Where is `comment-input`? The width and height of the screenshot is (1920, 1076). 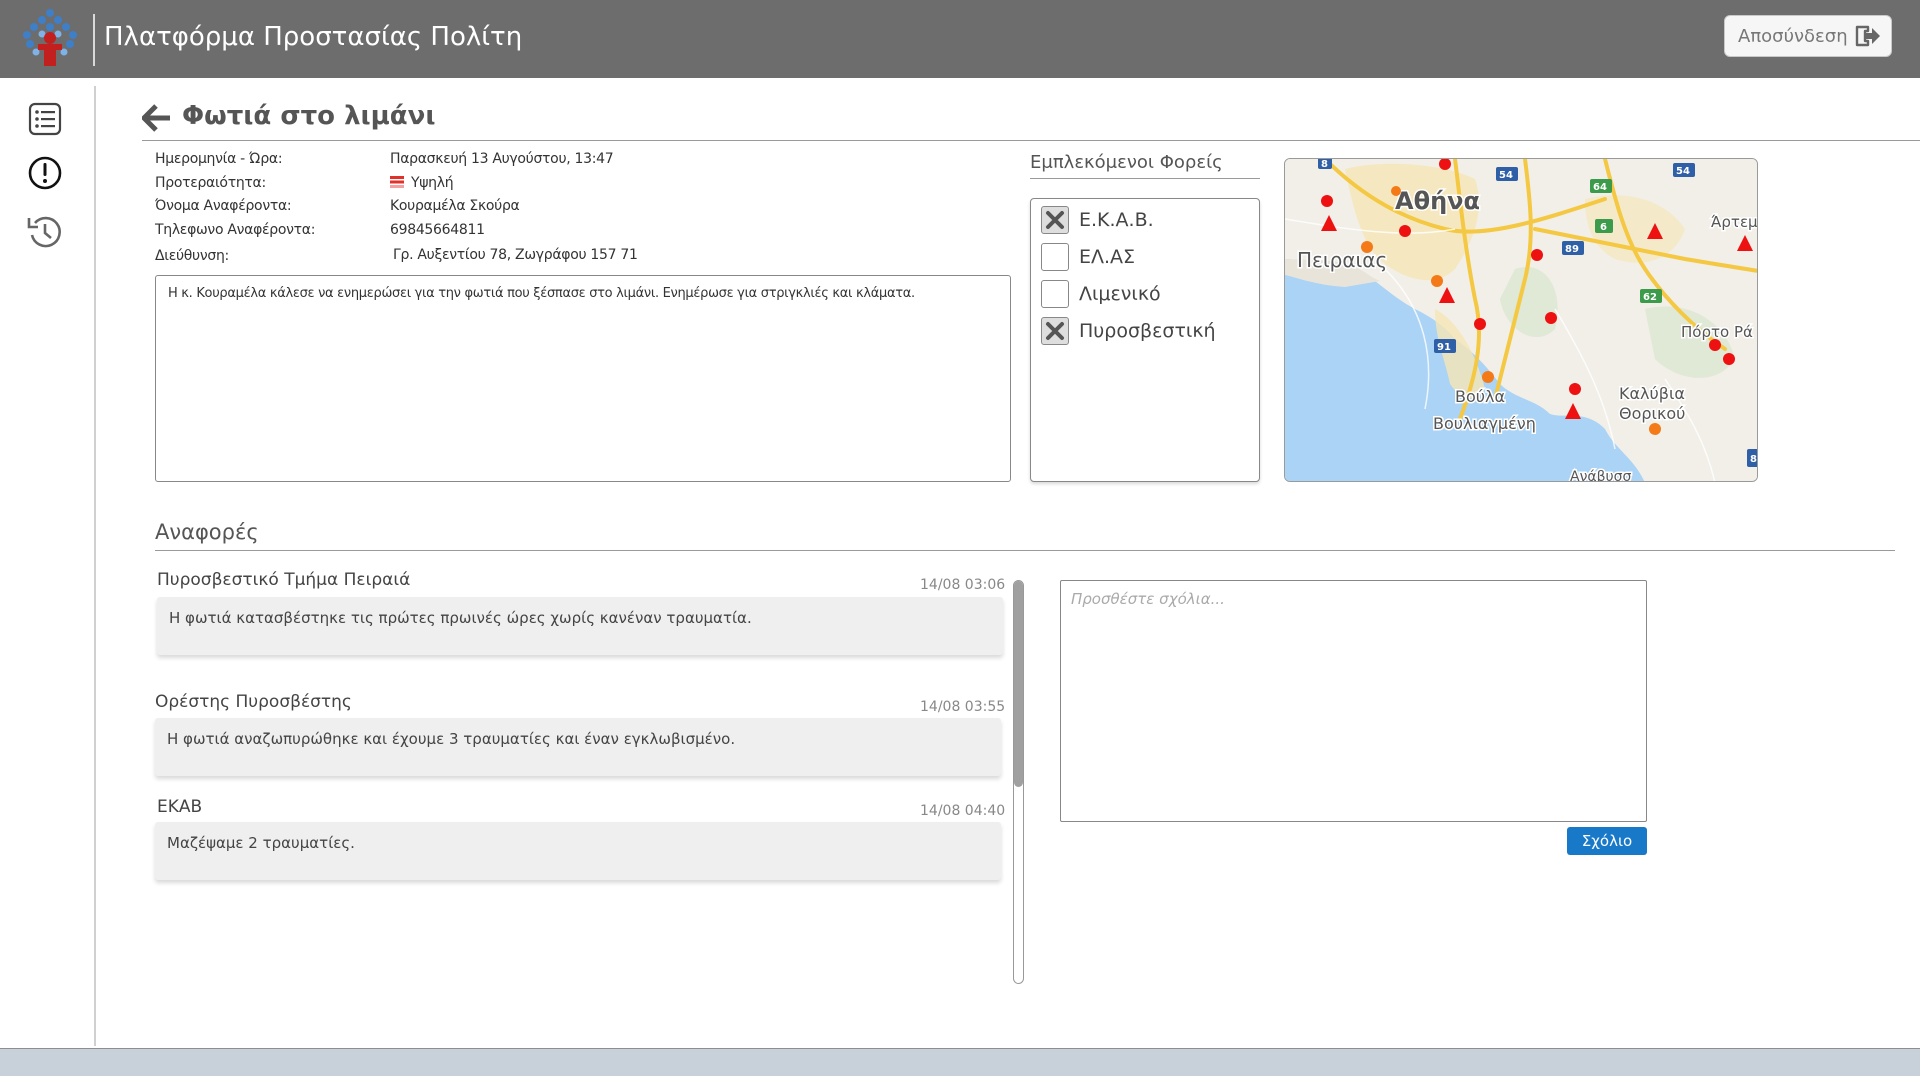 comment-input is located at coordinates (1353, 701).